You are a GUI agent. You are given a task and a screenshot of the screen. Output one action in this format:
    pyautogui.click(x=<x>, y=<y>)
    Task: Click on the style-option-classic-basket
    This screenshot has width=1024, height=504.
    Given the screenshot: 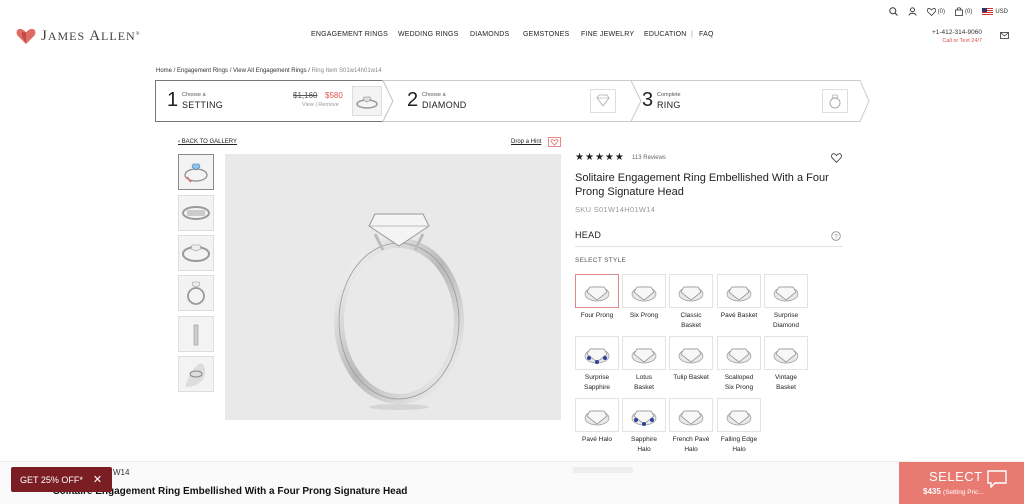 What is the action you would take?
    pyautogui.click(x=691, y=291)
    